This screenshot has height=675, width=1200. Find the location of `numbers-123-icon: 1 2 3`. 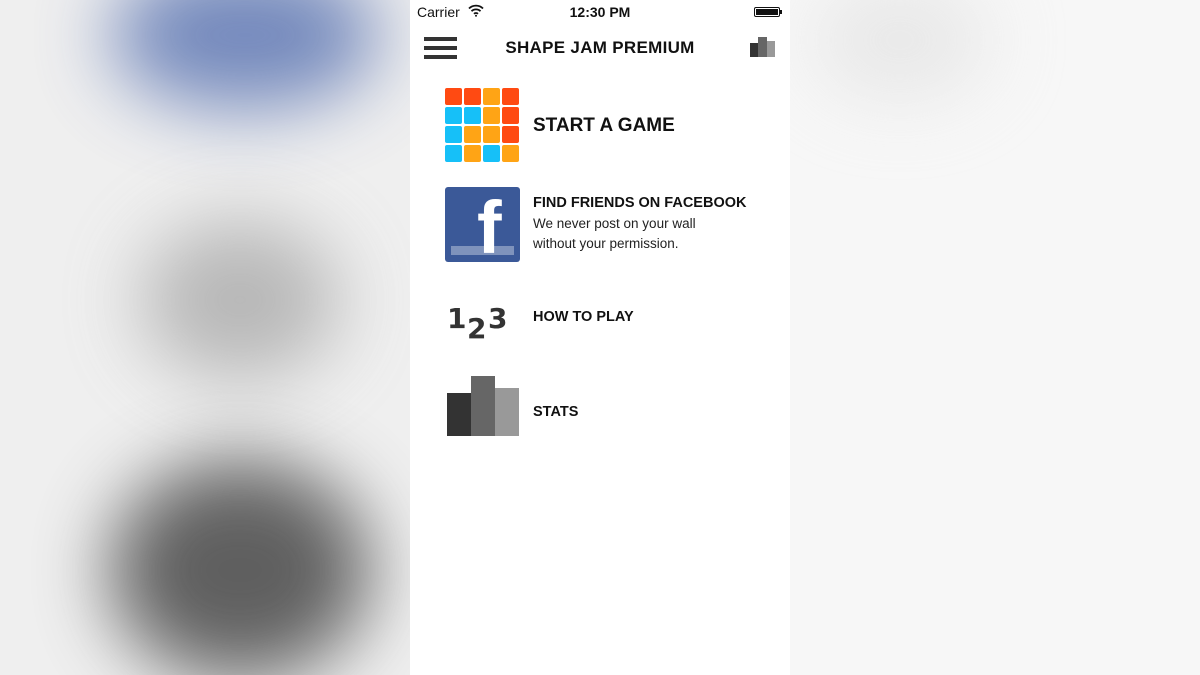

numbers-123-icon: 1 2 3 is located at coordinates (480, 322).